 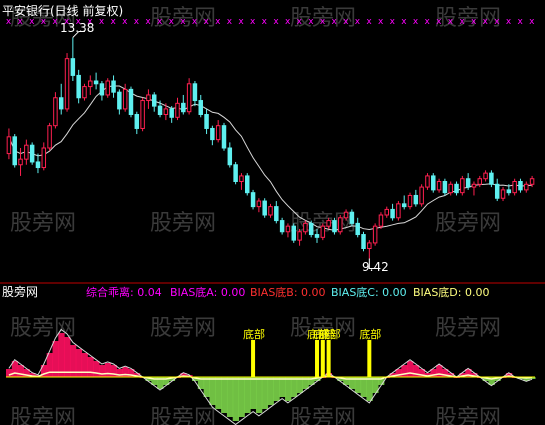 I want to click on low-price-label: 9.42, so click(x=375, y=267).